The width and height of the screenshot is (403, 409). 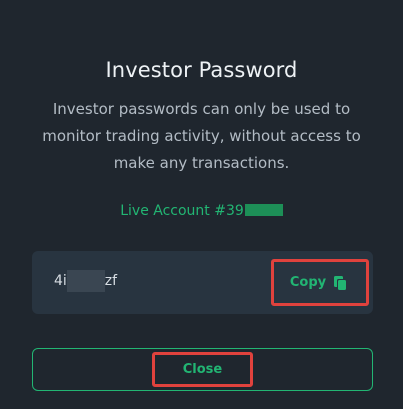 What do you see at coordinates (308, 282) in the screenshot?
I see `copy-label: Copy` at bounding box center [308, 282].